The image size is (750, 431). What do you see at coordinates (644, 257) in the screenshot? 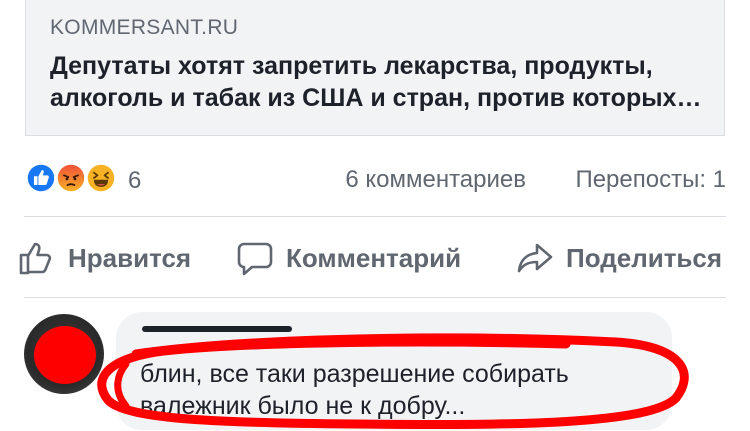
I see `share-label: Поделиться` at bounding box center [644, 257].